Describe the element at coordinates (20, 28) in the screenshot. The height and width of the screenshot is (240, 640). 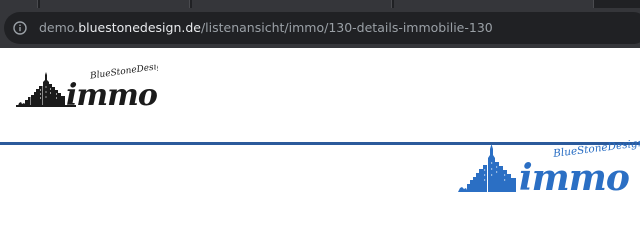
I see `info-circle-icon` at that location.